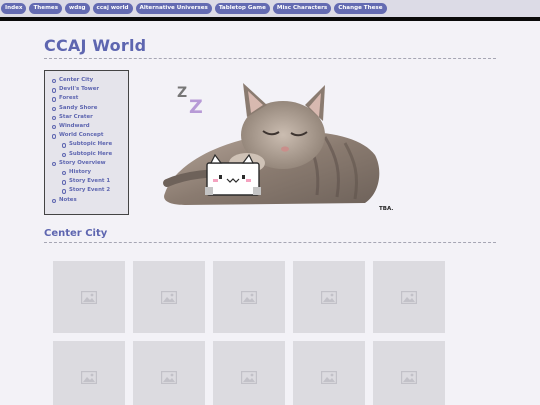 The image size is (540, 405). What do you see at coordinates (89, 135) in the screenshot?
I see `toc-link-world-concept: World Concept` at bounding box center [89, 135].